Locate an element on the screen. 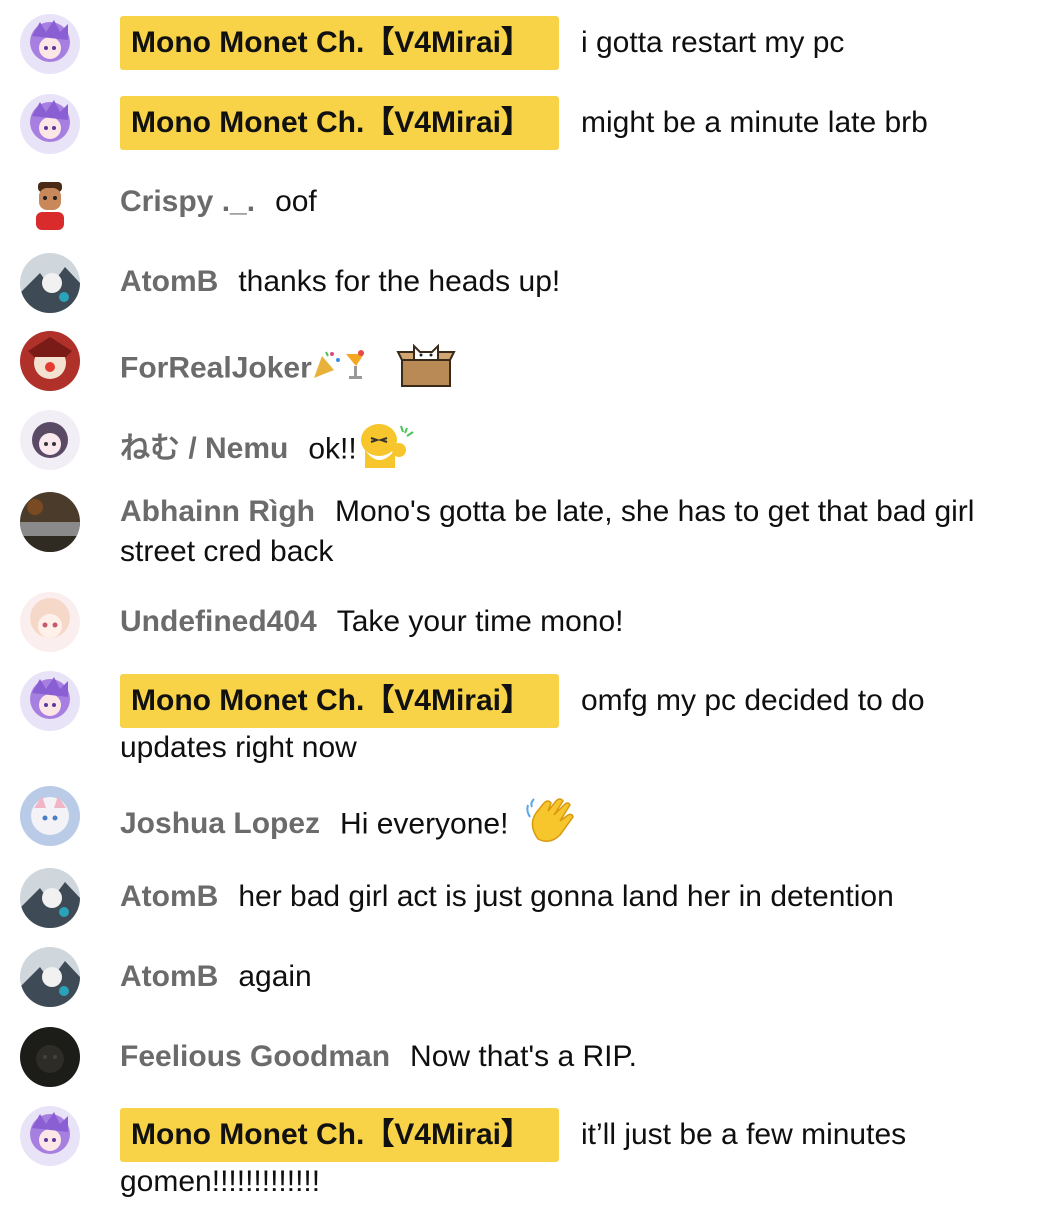  cat-in-box-emote is located at coordinates (426, 369).